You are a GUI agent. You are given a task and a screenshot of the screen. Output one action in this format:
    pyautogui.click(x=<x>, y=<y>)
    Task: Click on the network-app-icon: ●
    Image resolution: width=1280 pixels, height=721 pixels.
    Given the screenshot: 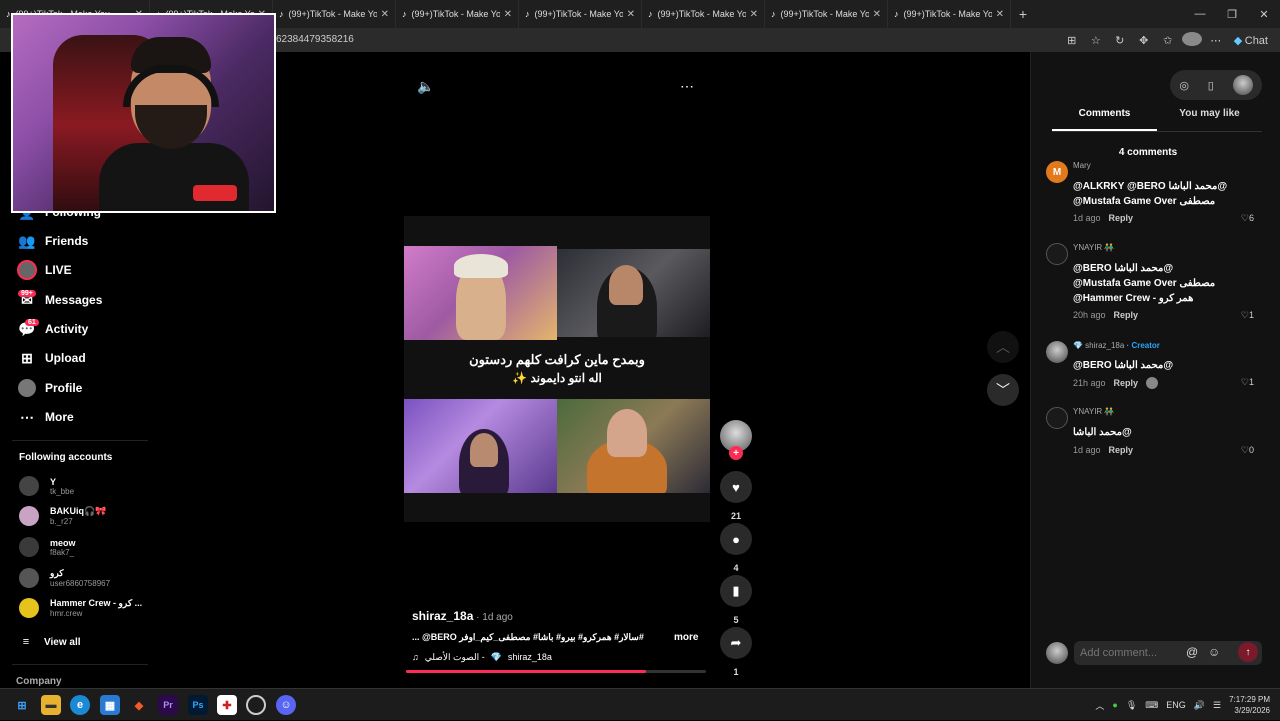 What is the action you would take?
    pyautogui.click(x=1114, y=705)
    